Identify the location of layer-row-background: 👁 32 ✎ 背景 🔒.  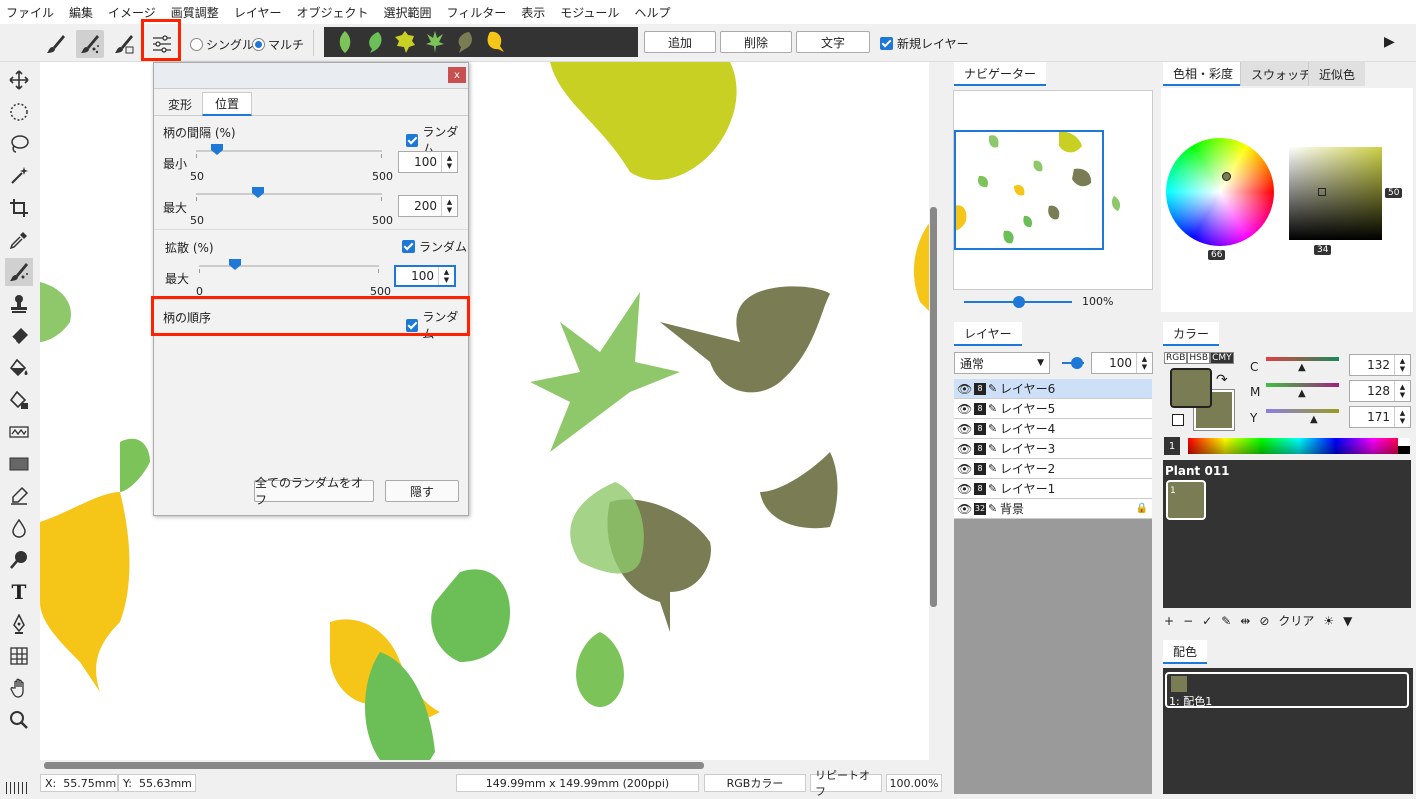
(1053, 509).